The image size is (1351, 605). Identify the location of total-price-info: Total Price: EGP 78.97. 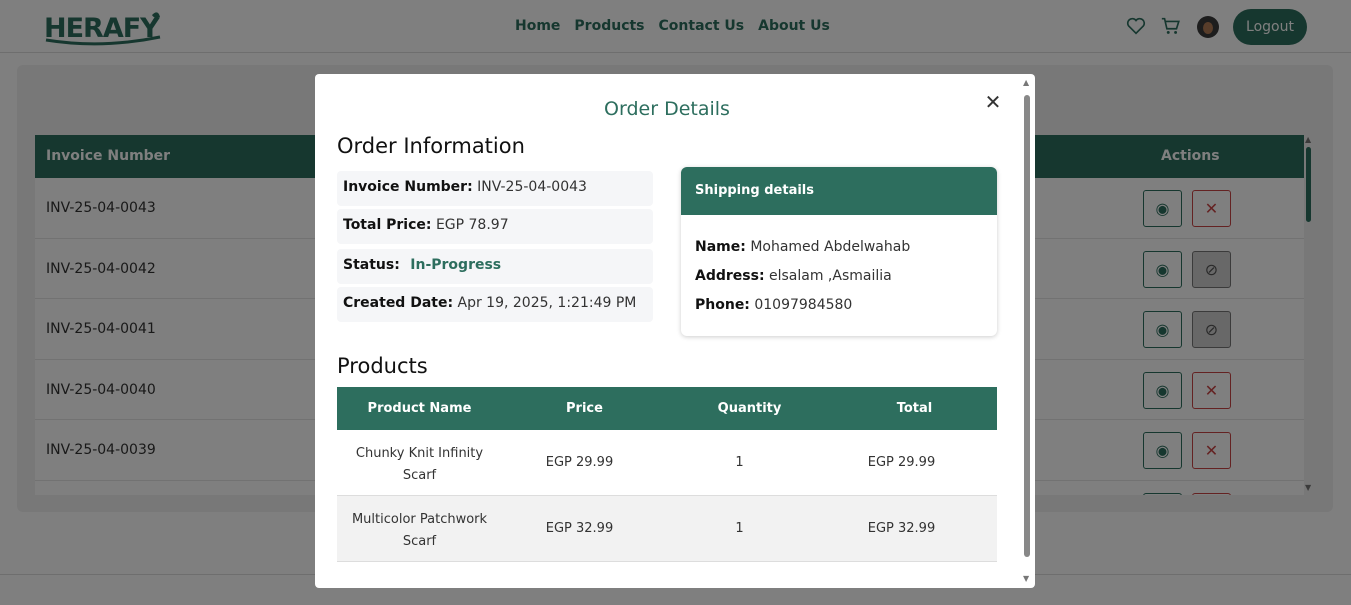
(495, 226).